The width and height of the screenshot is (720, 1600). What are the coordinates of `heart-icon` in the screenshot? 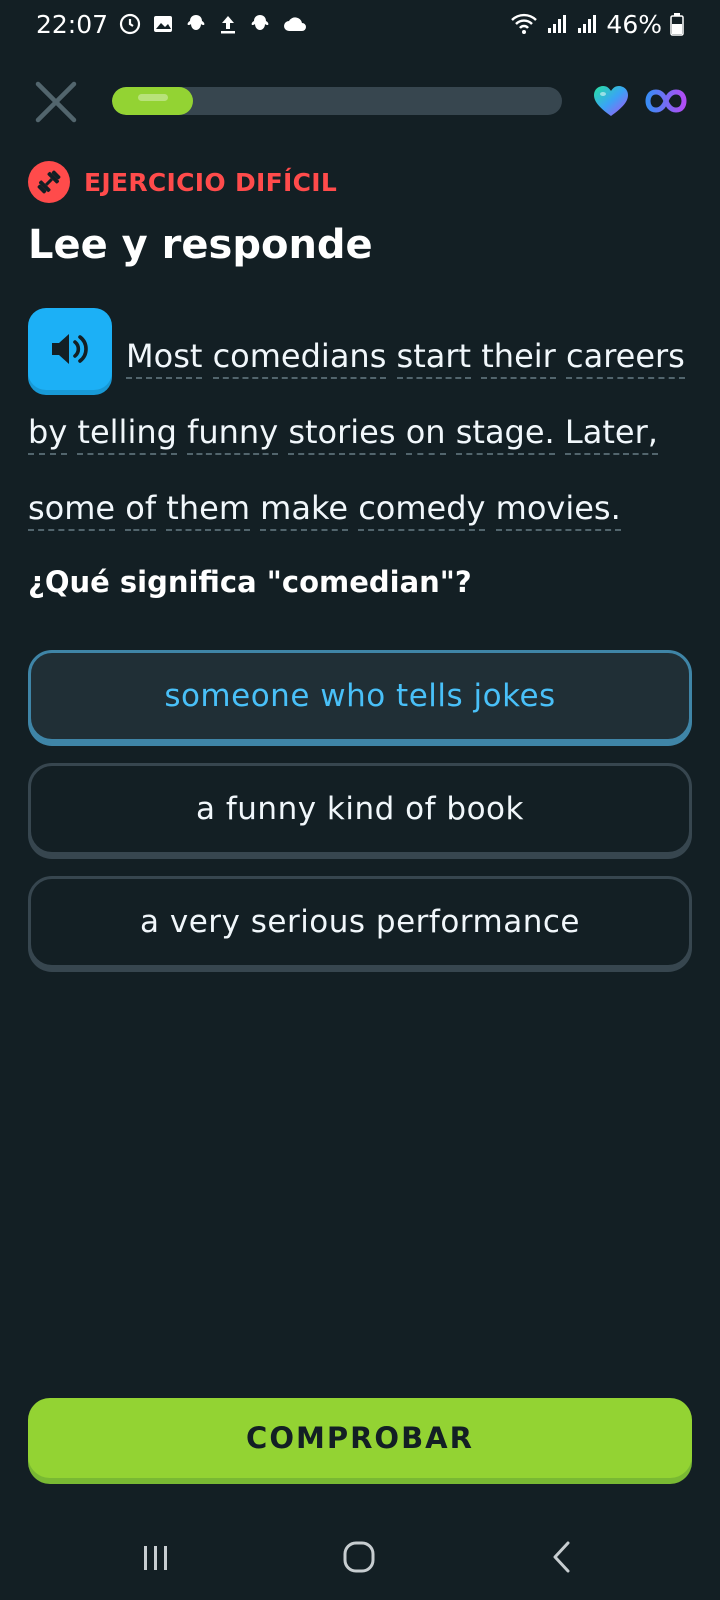 It's located at (611, 101).